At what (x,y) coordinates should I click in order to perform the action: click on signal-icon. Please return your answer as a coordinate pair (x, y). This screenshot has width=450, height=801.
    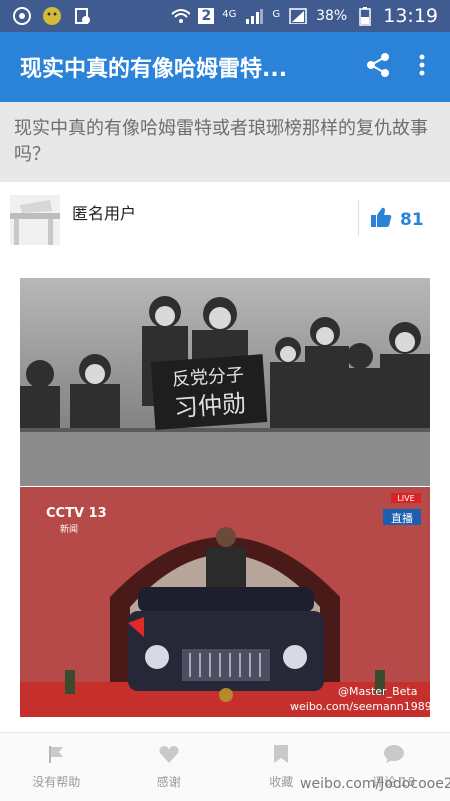
    Looking at the image, I should click on (254, 16).